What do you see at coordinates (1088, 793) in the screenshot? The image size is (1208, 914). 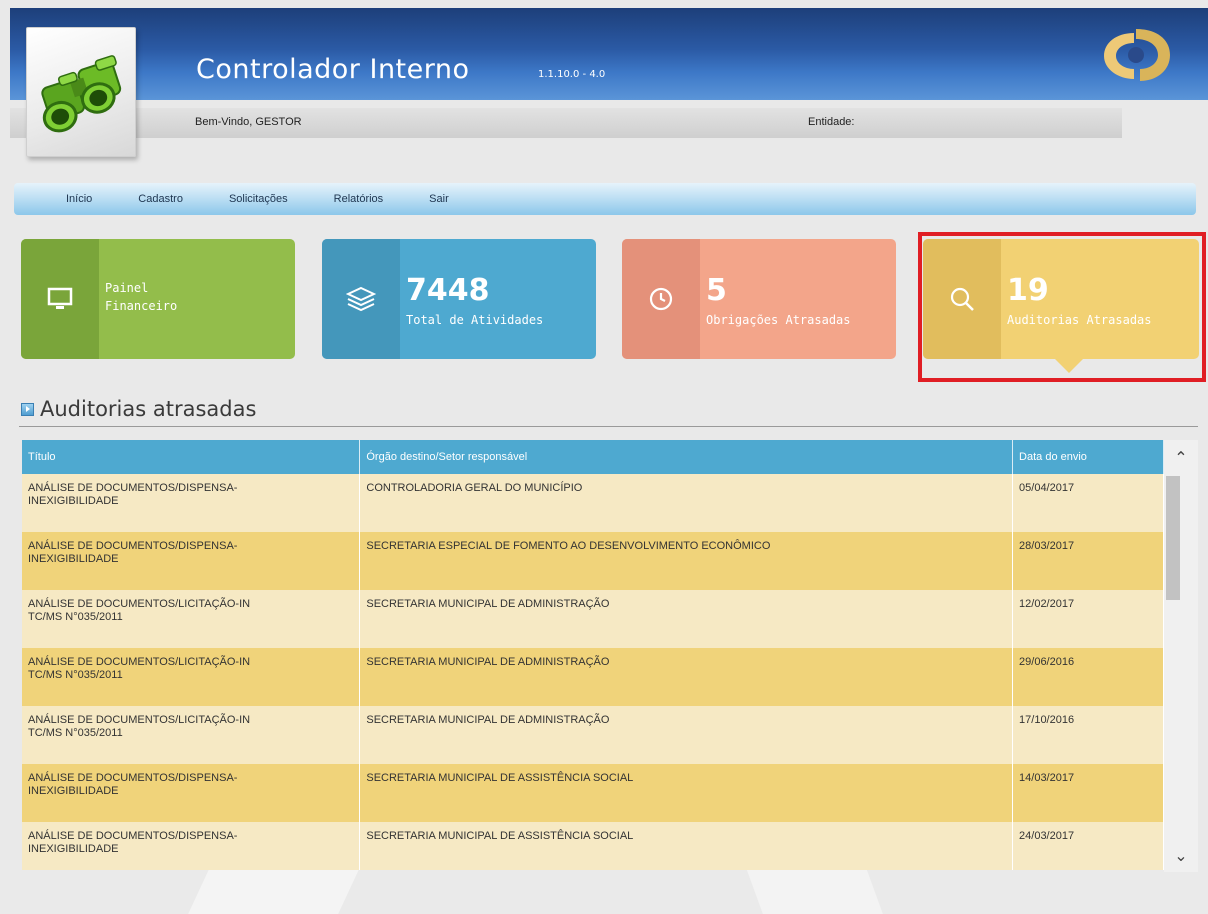 I see `cell-date: 14/03/2017` at bounding box center [1088, 793].